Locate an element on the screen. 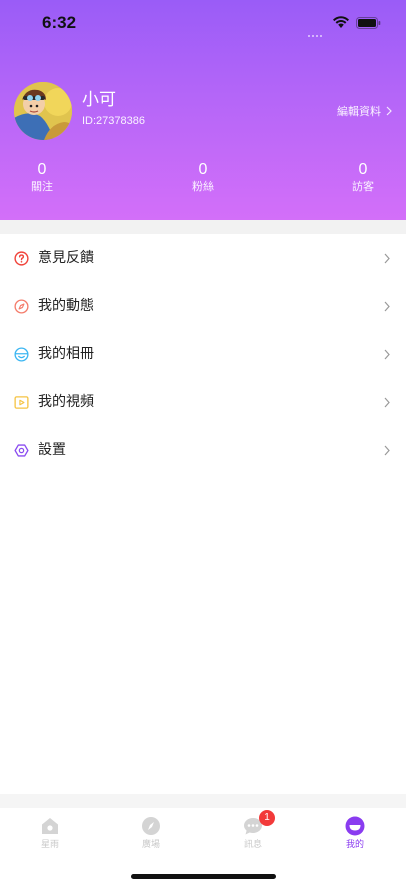  tab-bar: 星雨 廣場 1 訊息 我的 is located at coordinates (203, 833).